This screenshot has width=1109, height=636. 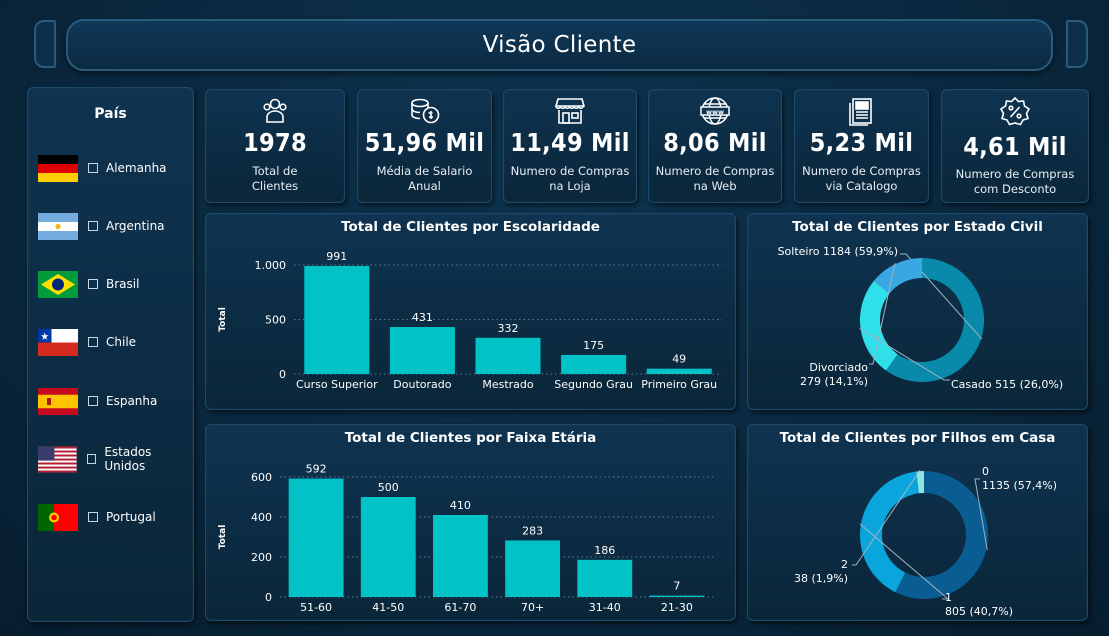 I want to click on y-tick-label: 1.000, so click(x=271, y=265).